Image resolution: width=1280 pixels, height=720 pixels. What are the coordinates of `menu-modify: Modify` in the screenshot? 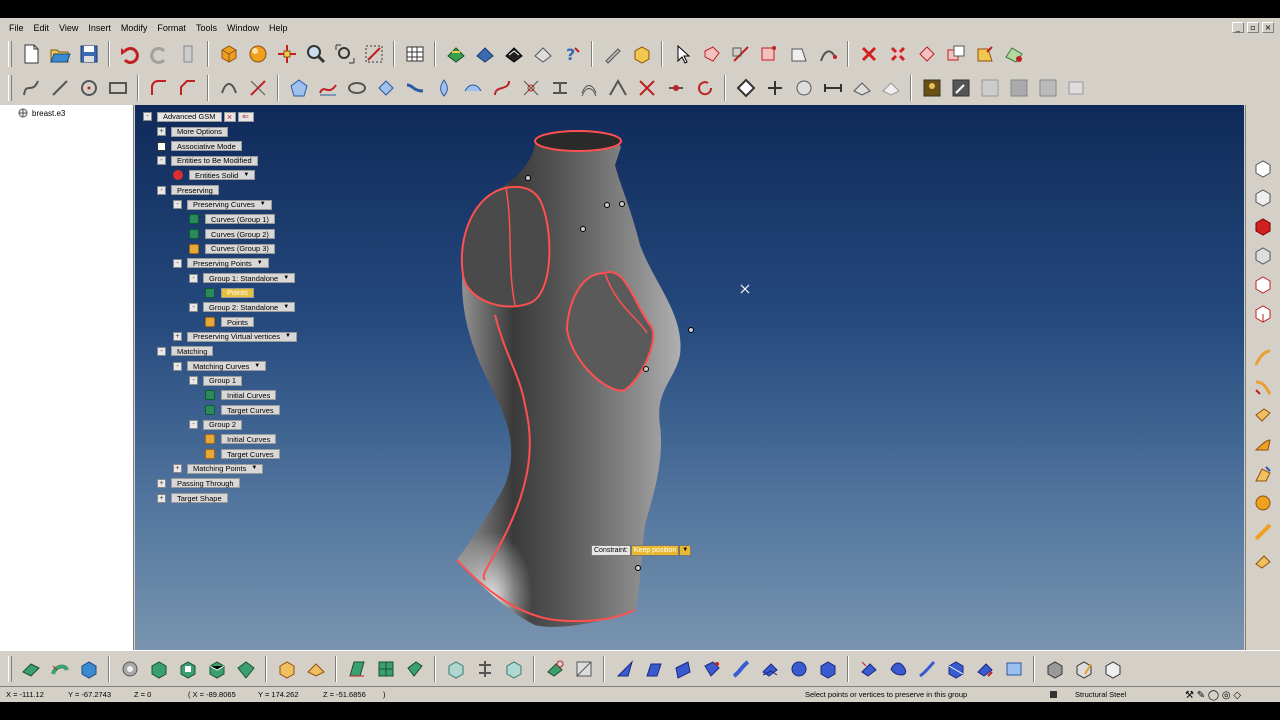 It's located at (134, 28).